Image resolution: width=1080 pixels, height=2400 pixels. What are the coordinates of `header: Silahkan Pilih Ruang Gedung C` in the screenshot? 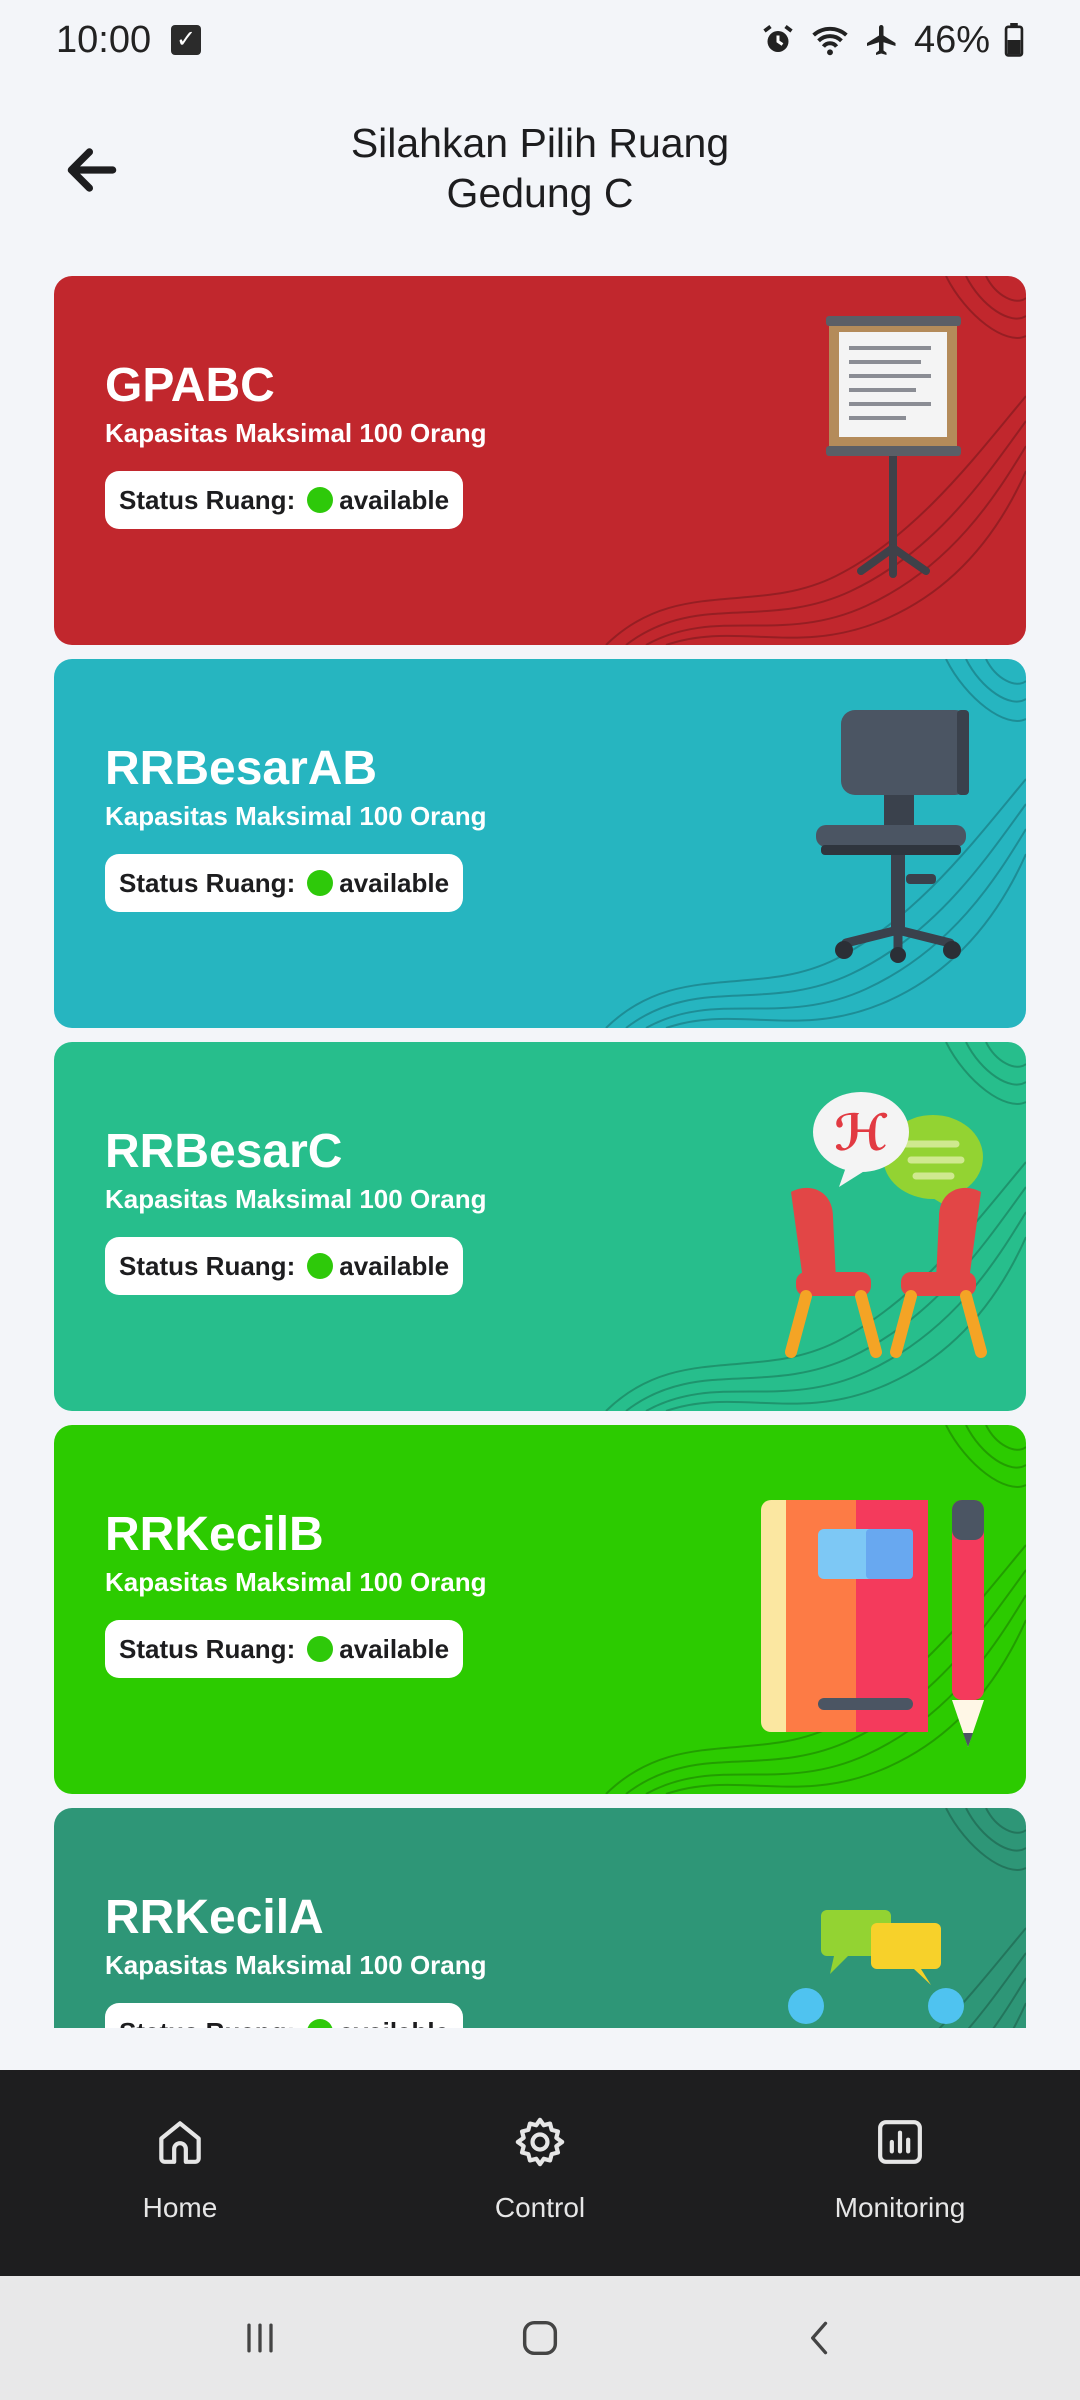 It's located at (540, 170).